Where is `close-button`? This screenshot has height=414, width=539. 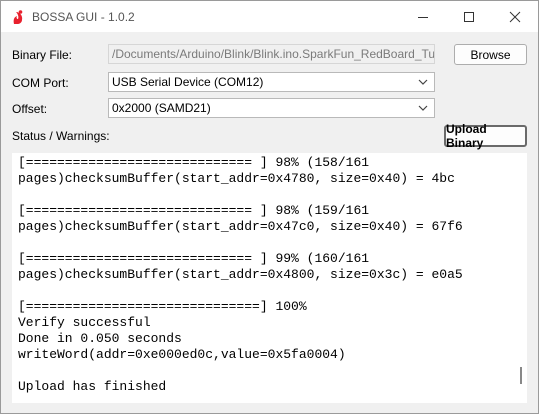 close-button is located at coordinates (515, 16).